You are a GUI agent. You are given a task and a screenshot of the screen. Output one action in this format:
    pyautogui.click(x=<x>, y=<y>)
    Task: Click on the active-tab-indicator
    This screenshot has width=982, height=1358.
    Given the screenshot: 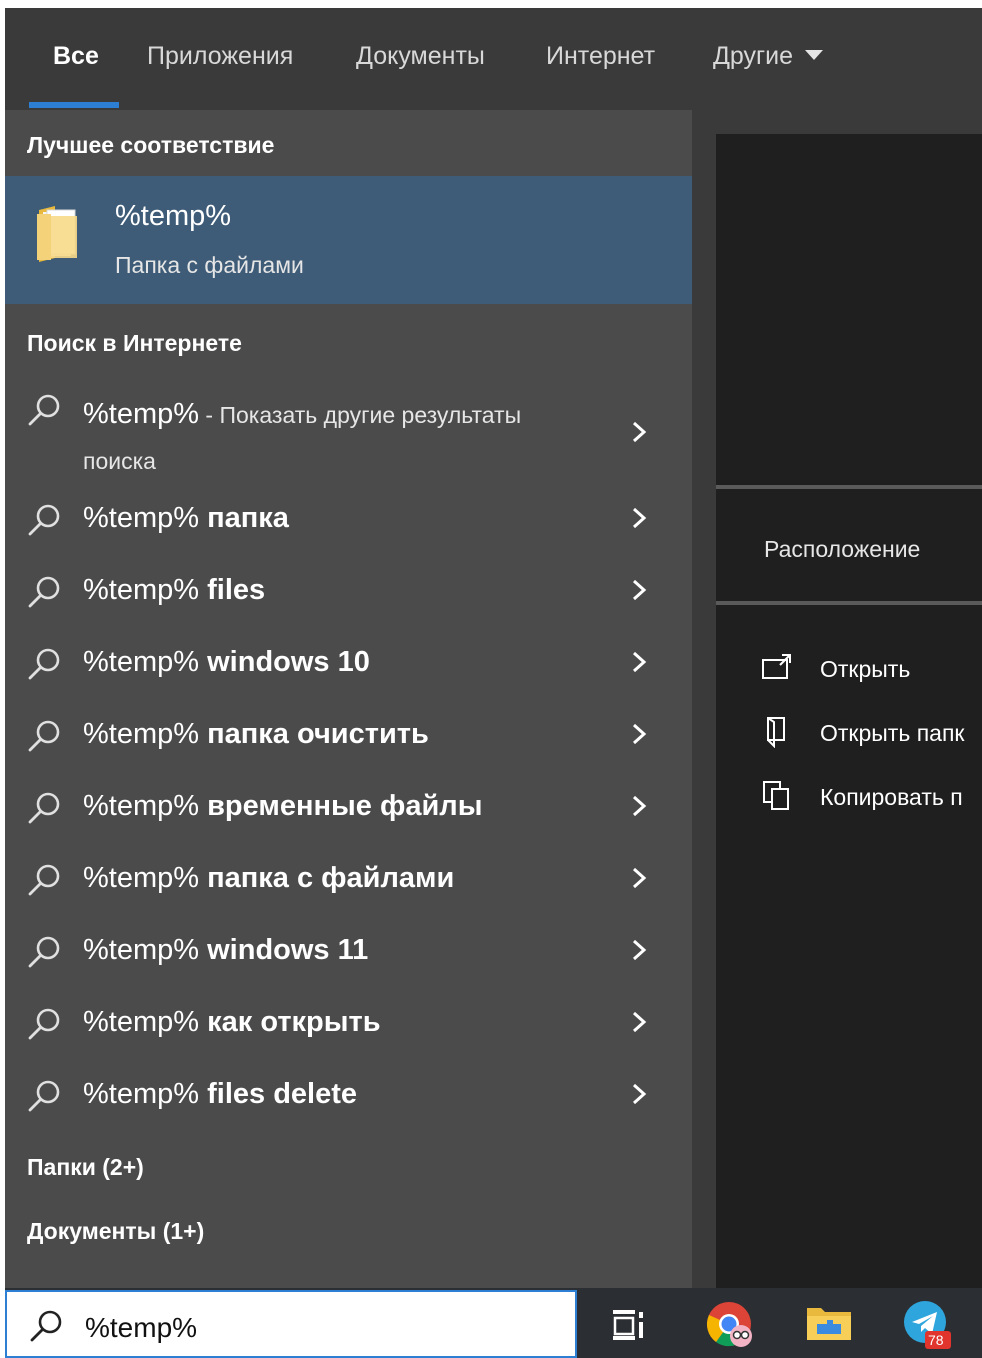 What is the action you would take?
    pyautogui.click(x=74, y=105)
    